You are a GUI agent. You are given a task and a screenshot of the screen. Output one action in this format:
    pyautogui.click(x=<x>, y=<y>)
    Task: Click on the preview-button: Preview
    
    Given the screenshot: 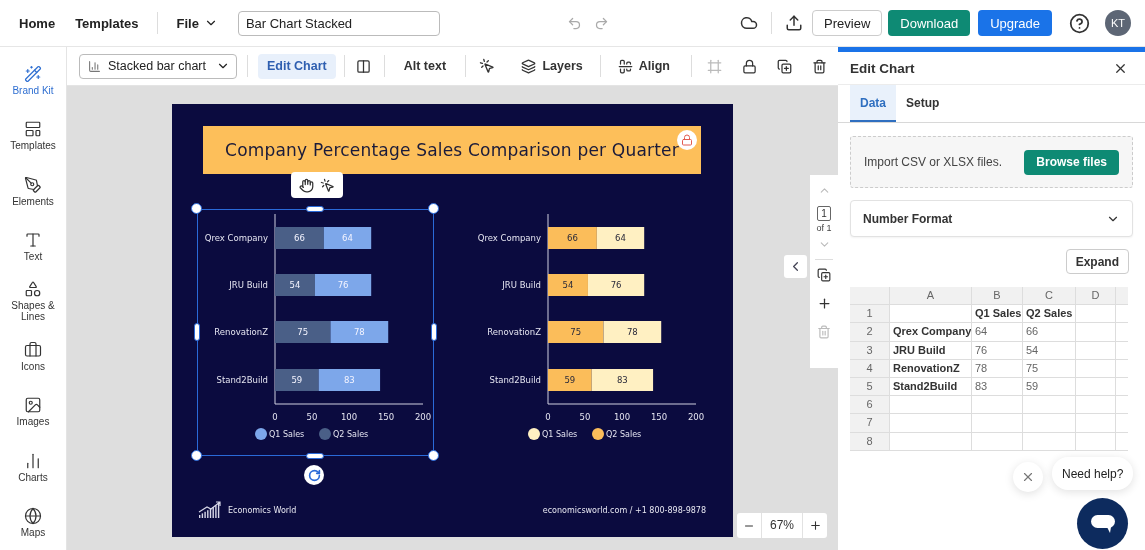 What is the action you would take?
    pyautogui.click(x=847, y=23)
    